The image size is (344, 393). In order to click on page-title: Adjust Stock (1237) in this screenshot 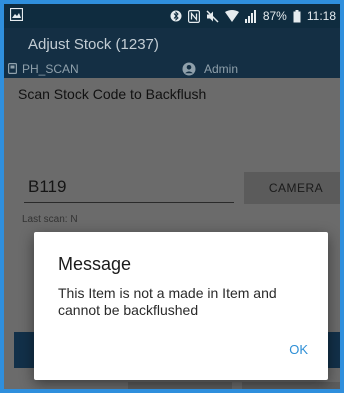, I will do `click(93, 44)`.